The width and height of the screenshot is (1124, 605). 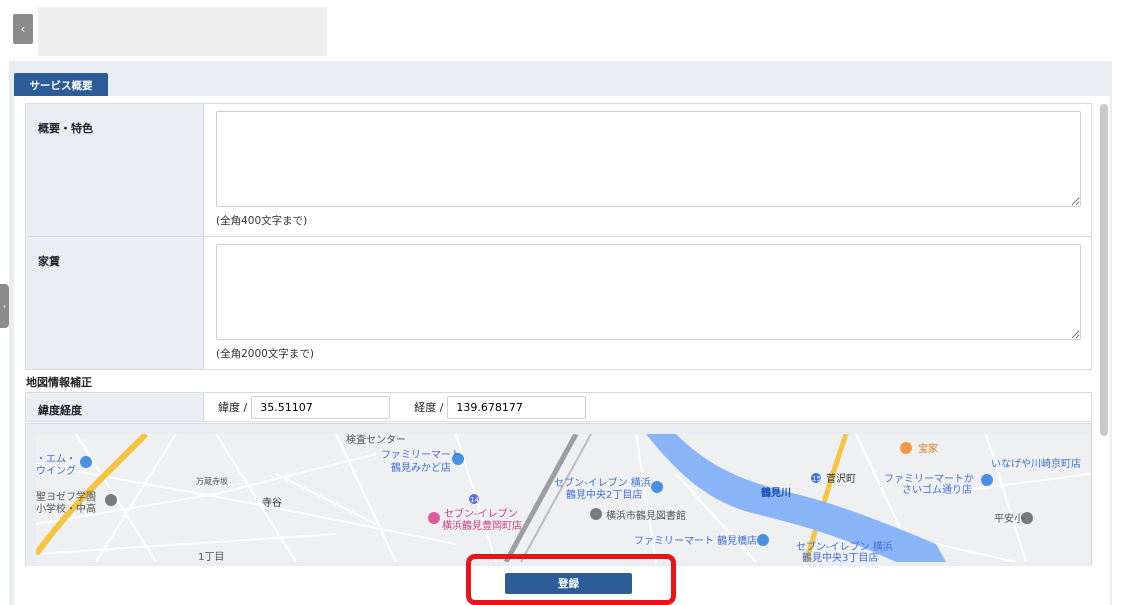 I want to click on map-label-sugasawa: 菅沢町, so click(x=841, y=478).